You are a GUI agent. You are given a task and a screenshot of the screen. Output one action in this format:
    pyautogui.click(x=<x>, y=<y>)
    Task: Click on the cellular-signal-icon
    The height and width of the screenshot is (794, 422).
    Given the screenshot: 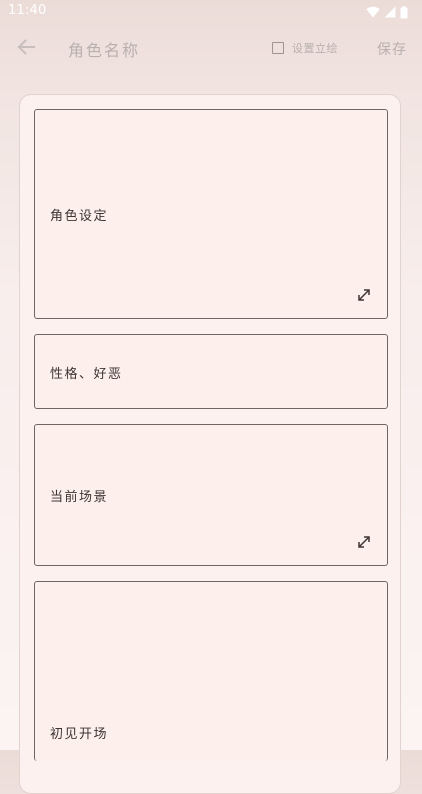 What is the action you would take?
    pyautogui.click(x=390, y=12)
    